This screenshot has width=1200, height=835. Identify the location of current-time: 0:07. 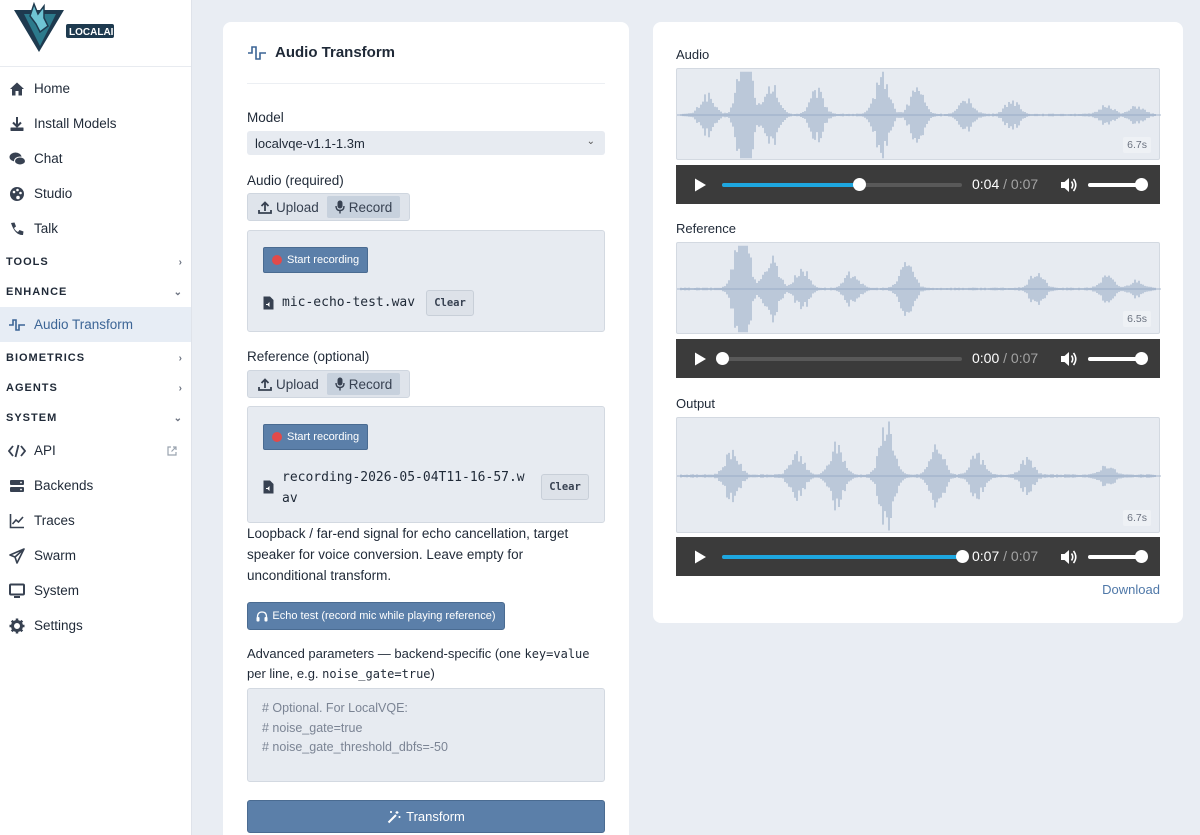
(986, 556).